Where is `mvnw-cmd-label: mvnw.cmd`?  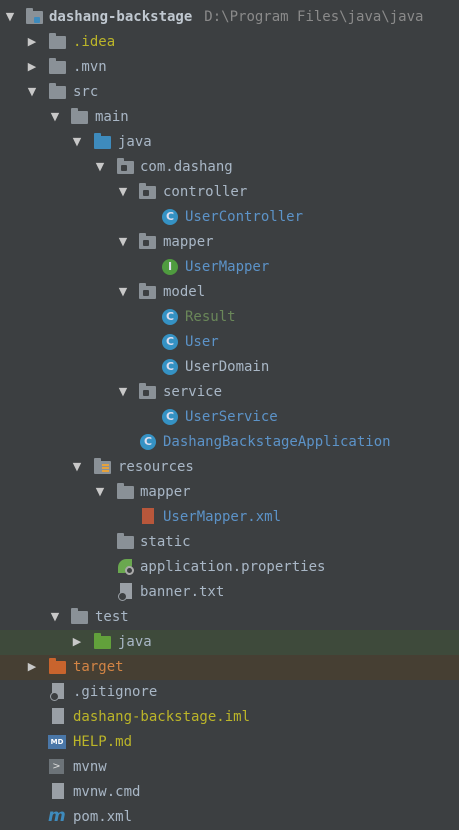 mvnw-cmd-label: mvnw.cmd is located at coordinates (107, 792).